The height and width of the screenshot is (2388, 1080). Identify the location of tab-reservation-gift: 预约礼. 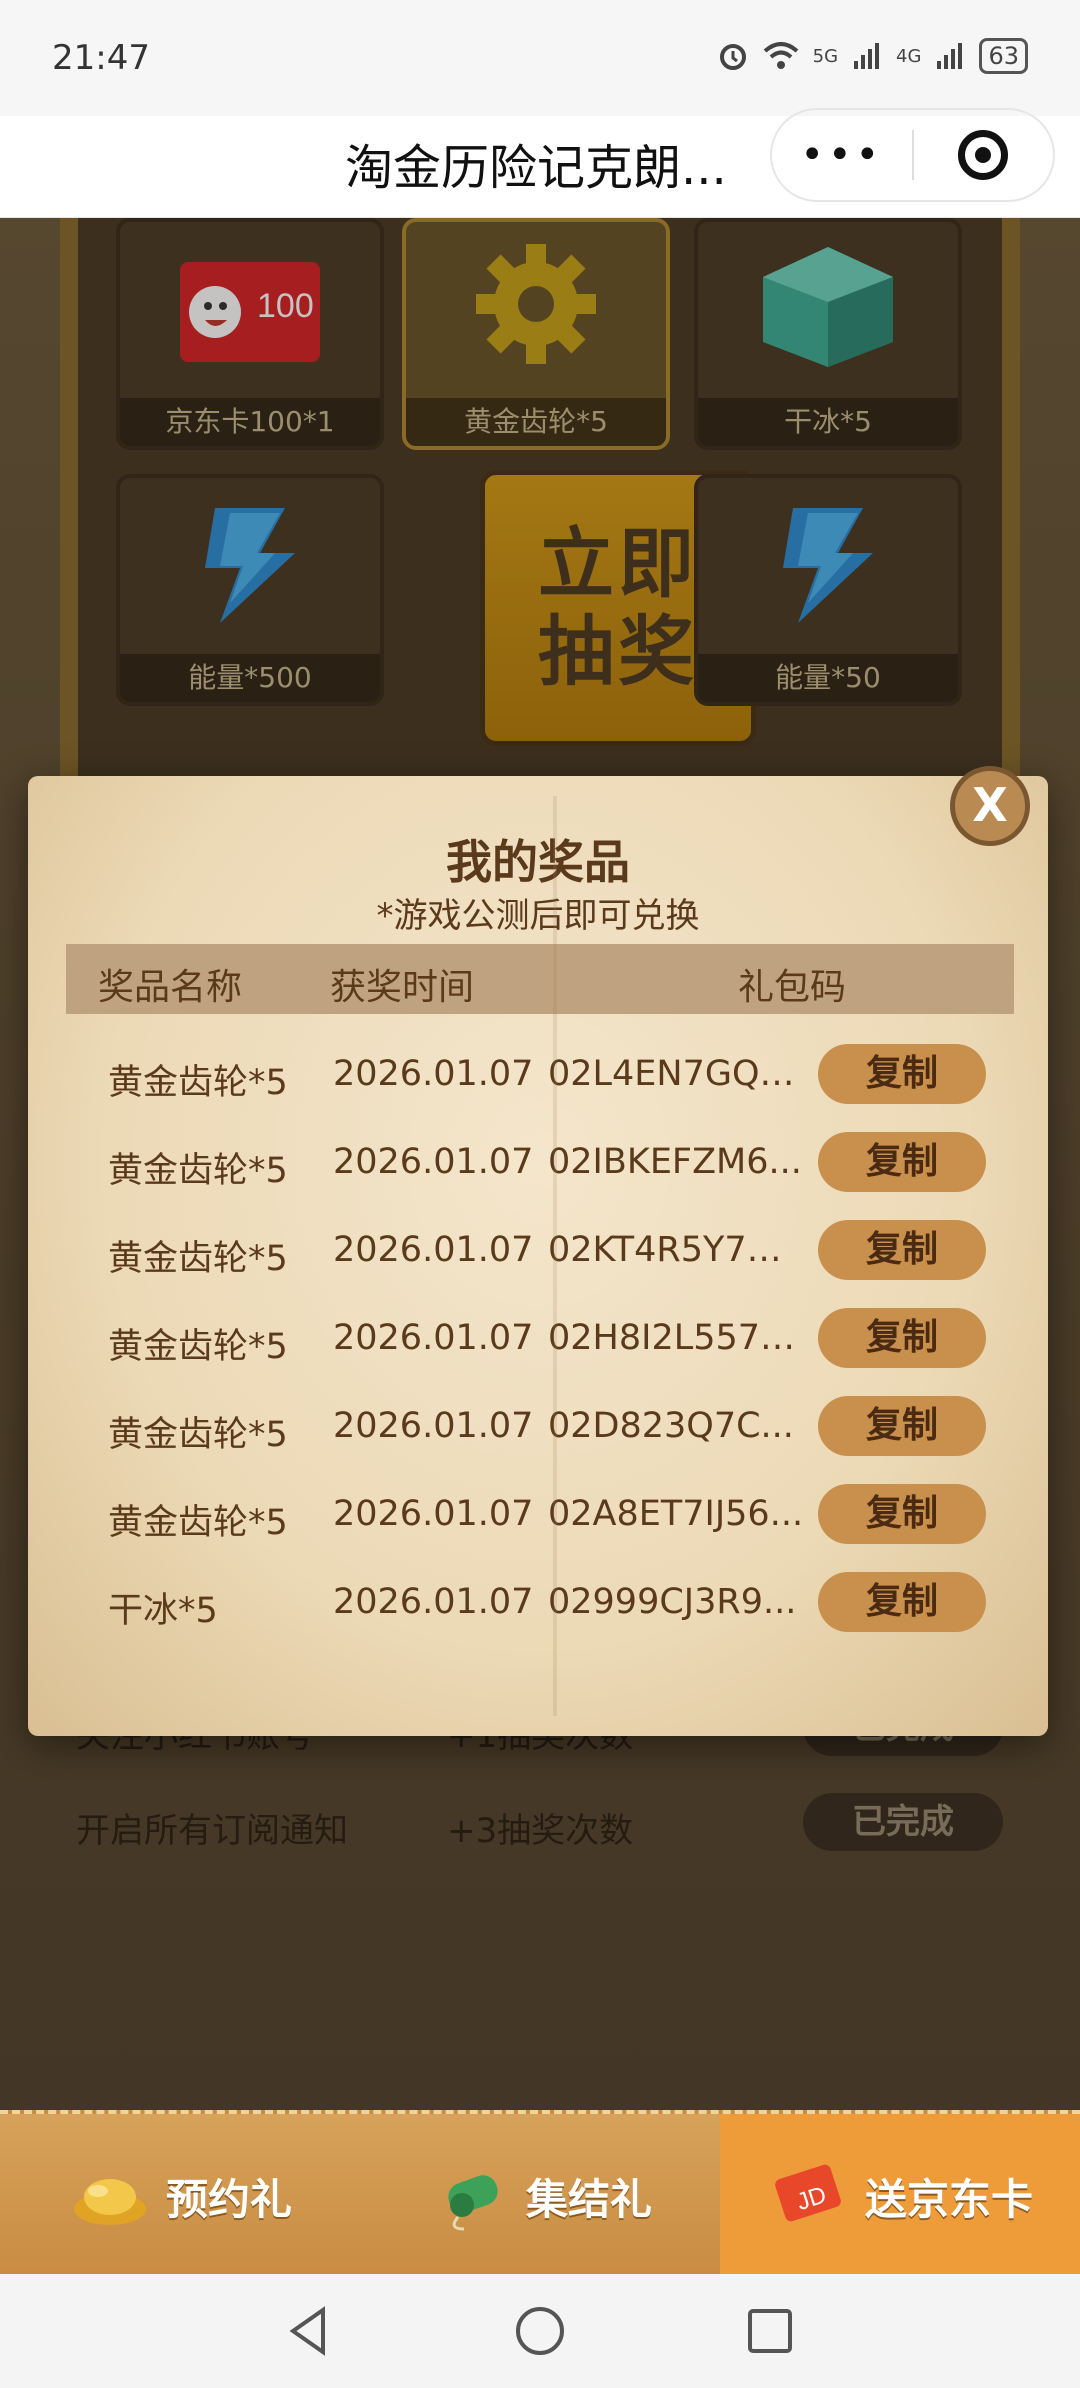
(180, 2196).